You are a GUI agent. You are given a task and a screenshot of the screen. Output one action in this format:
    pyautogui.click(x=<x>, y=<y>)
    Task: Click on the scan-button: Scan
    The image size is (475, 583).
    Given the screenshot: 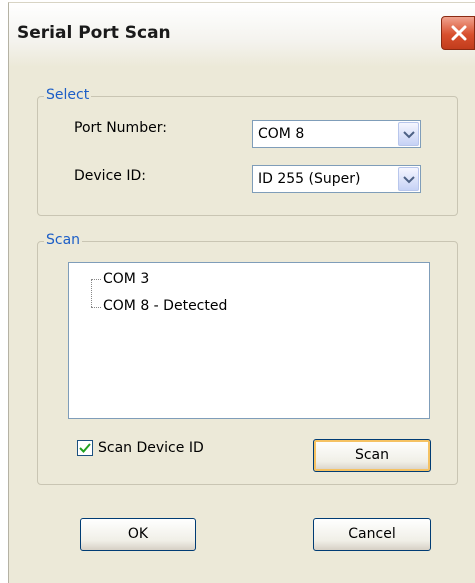 What is the action you would take?
    pyautogui.click(x=372, y=455)
    